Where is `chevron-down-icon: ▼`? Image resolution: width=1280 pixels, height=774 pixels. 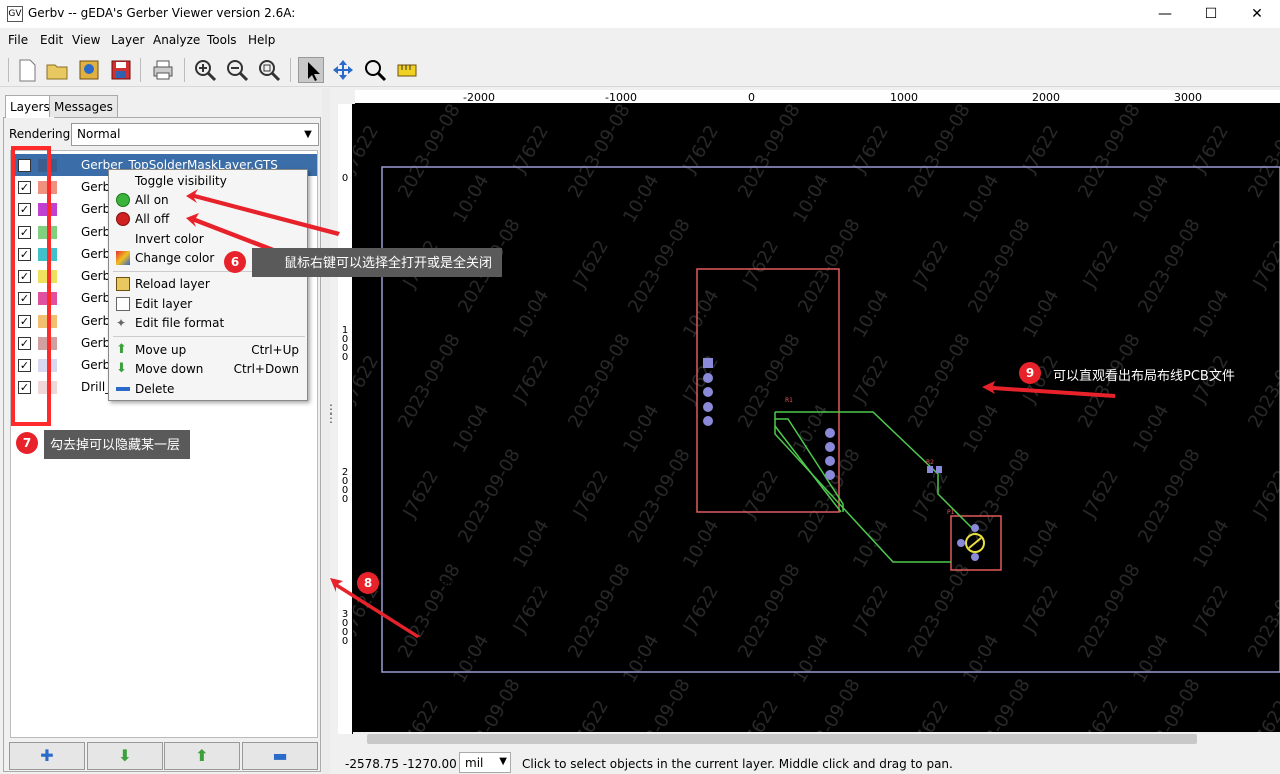 chevron-down-icon: ▼ is located at coordinates (503, 761).